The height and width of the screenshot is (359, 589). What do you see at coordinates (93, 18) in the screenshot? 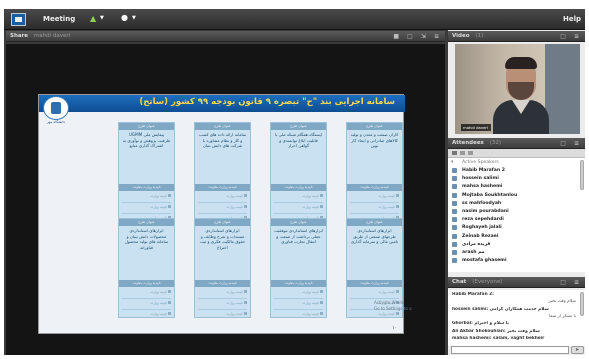
I see `speaker-icon: ▲` at bounding box center [93, 18].